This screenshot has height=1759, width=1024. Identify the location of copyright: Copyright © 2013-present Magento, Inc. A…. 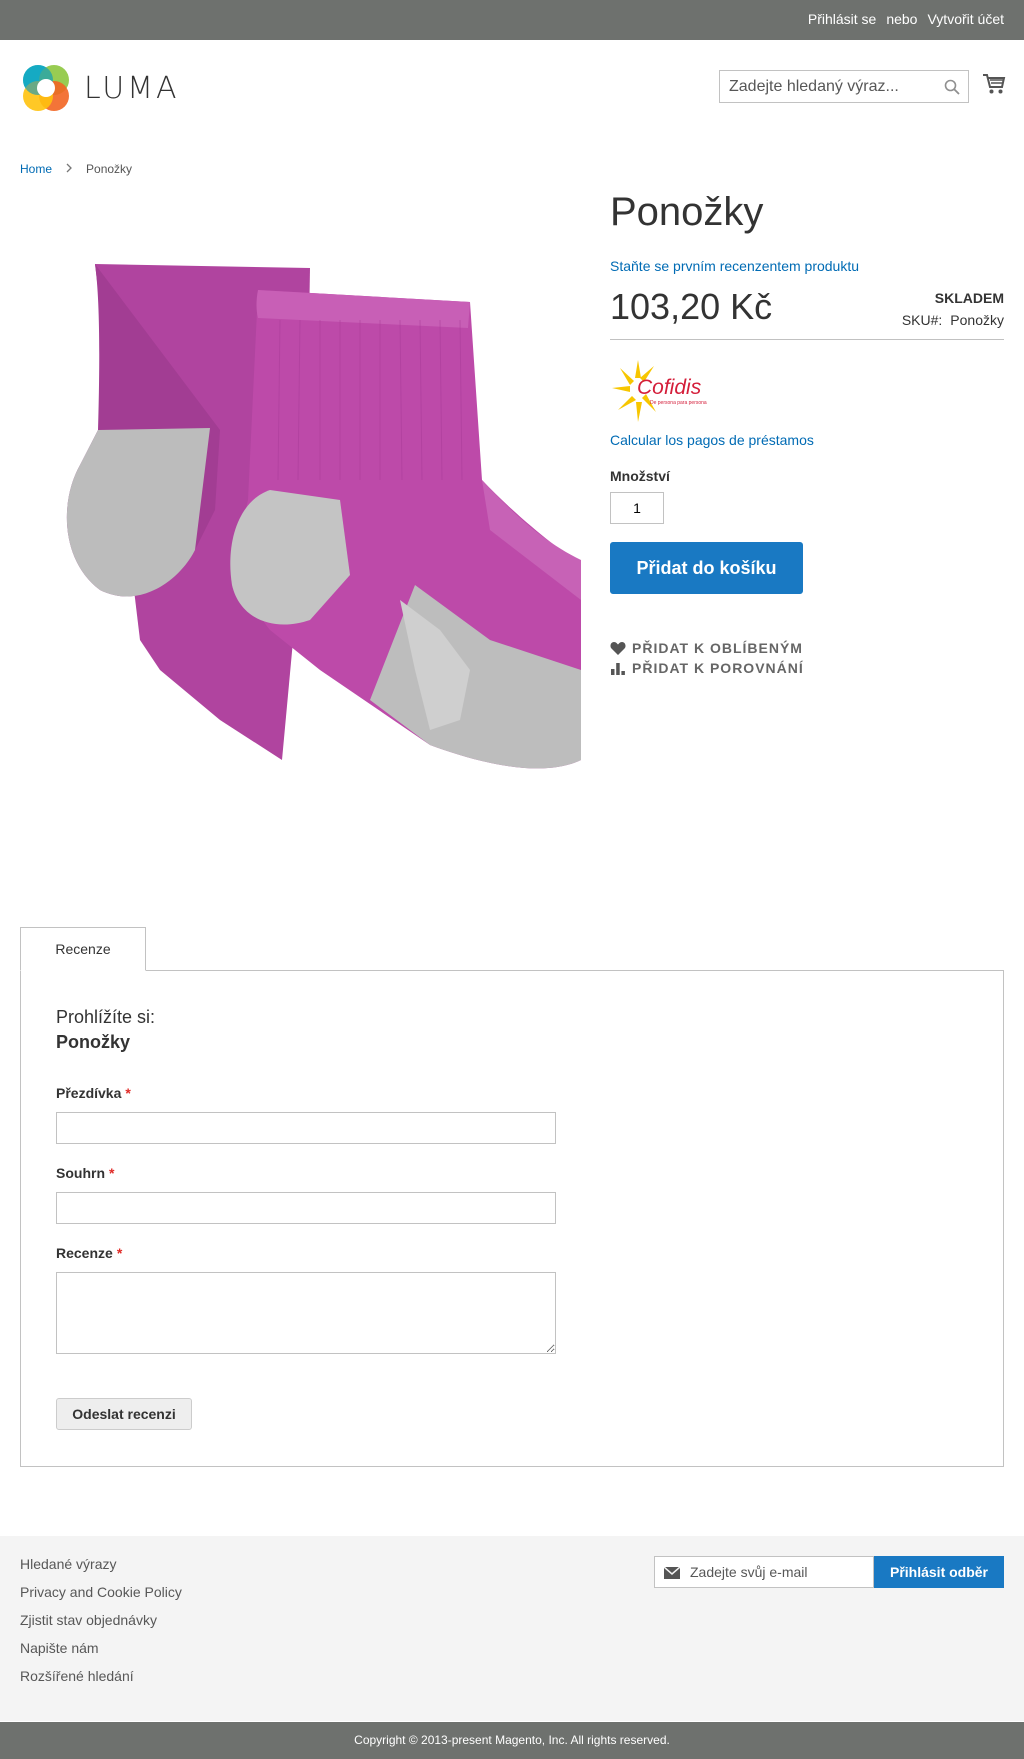
(512, 1740).